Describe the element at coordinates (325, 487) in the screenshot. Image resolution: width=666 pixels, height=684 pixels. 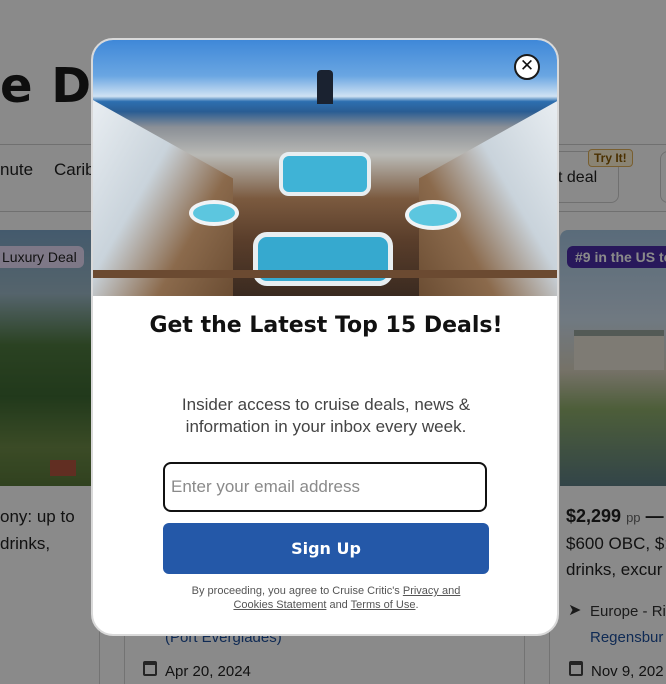
I see `email-input` at that location.